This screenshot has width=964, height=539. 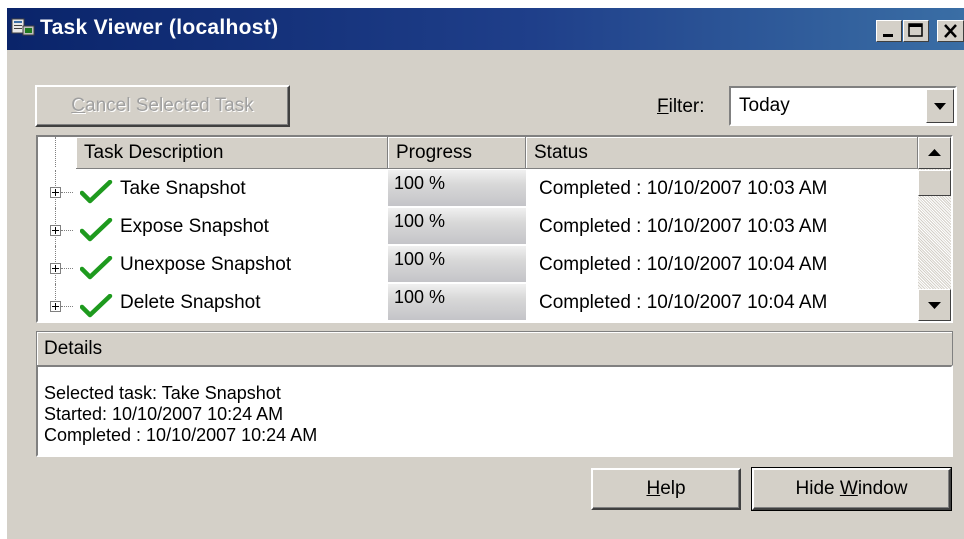 I want to click on details-line: Completed : 10/10/2007 10:24 AM, so click(x=181, y=435).